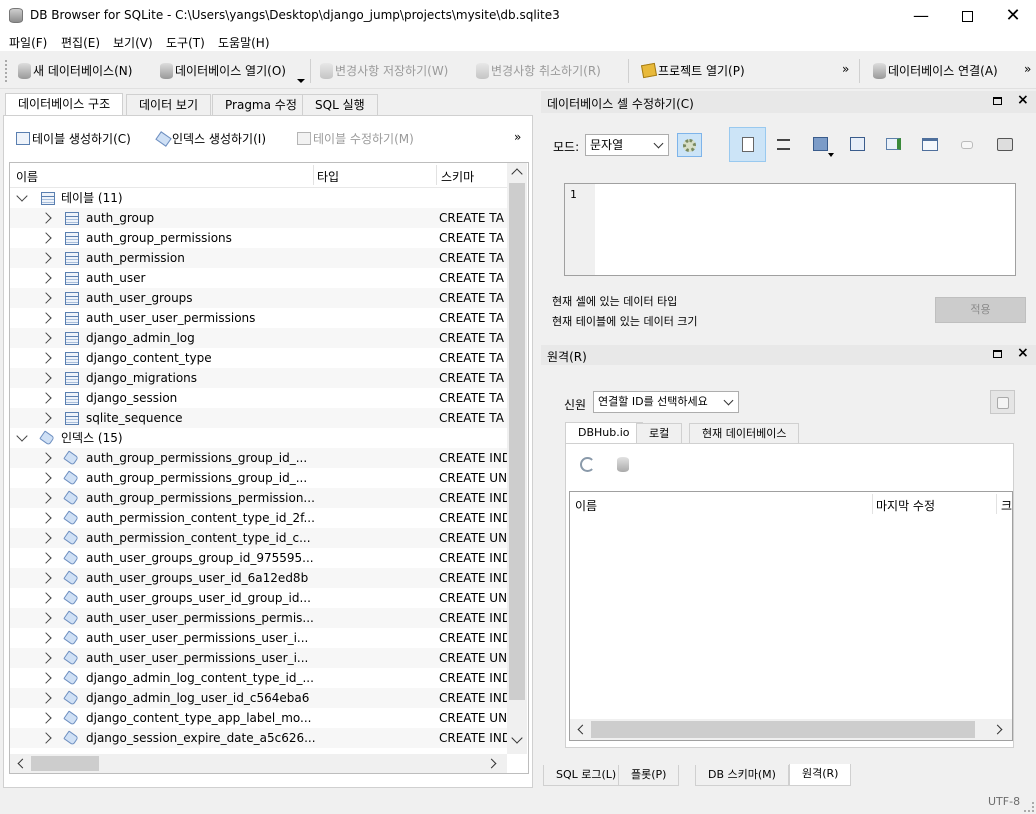 This screenshot has height=814, width=1036. Describe the element at coordinates (1029, 807) in the screenshot. I see `size-grip-icon` at that location.